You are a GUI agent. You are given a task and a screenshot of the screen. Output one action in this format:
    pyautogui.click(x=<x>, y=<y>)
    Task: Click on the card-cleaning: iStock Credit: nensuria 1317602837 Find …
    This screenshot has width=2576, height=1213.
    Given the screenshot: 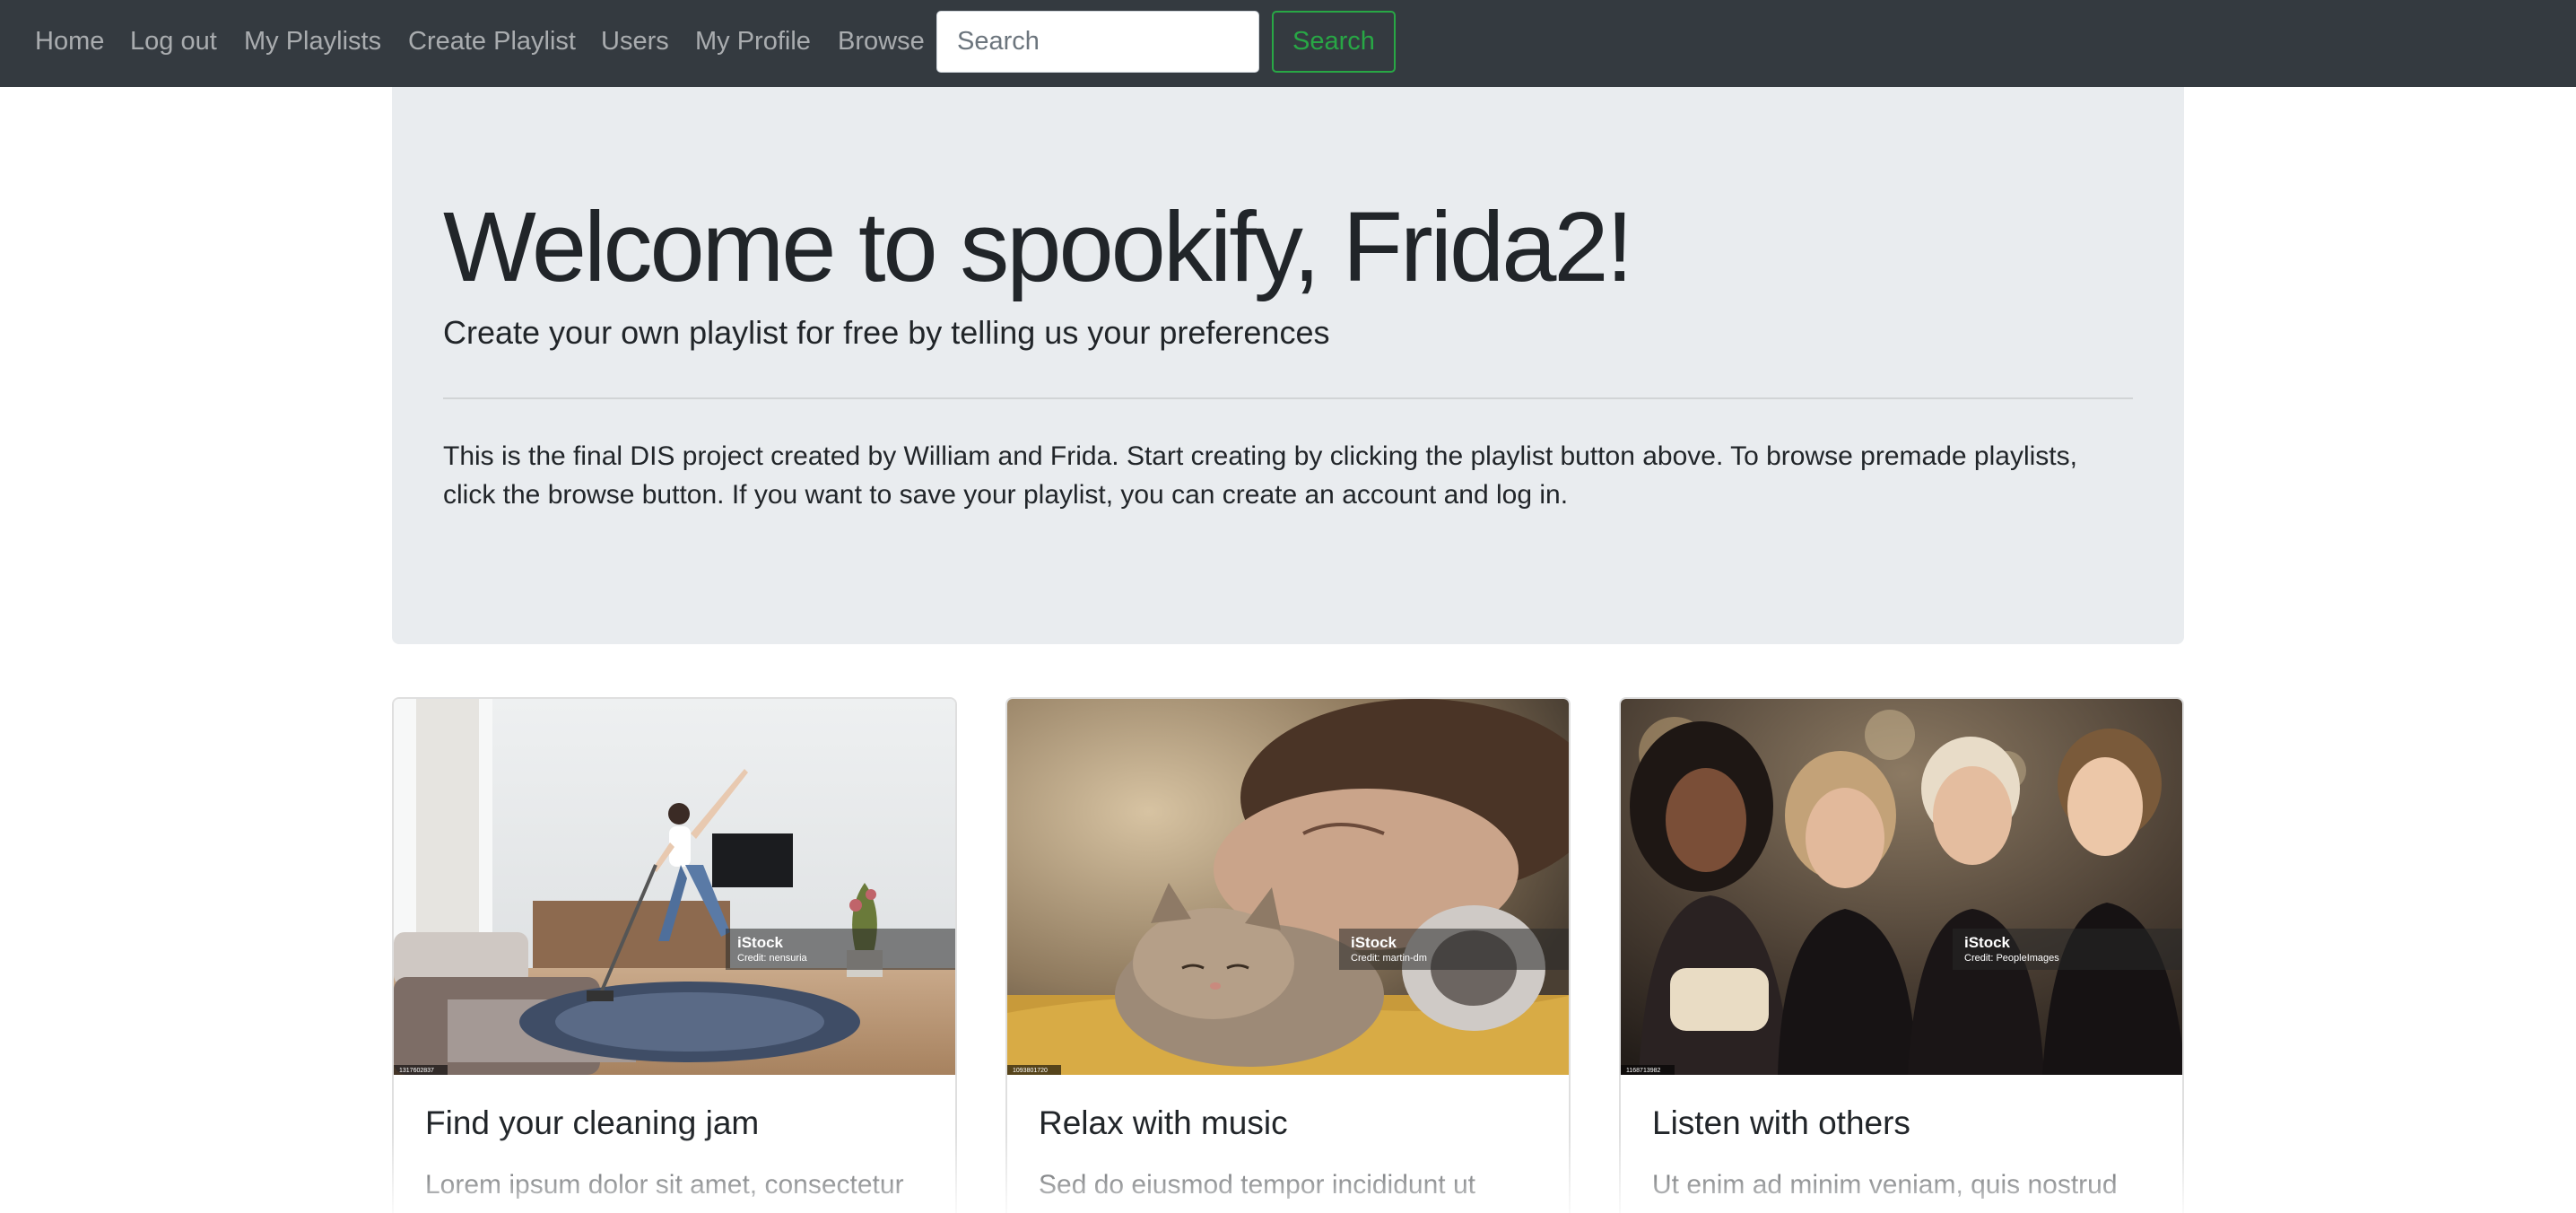 What is the action you would take?
    pyautogui.click(x=674, y=955)
    